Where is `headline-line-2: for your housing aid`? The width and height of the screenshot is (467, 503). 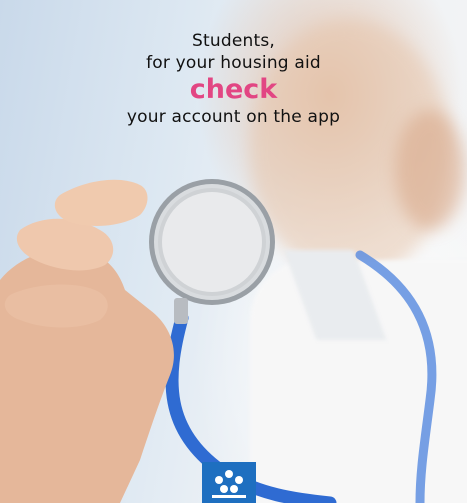
headline-line-2: for your housing aid is located at coordinates (233, 63).